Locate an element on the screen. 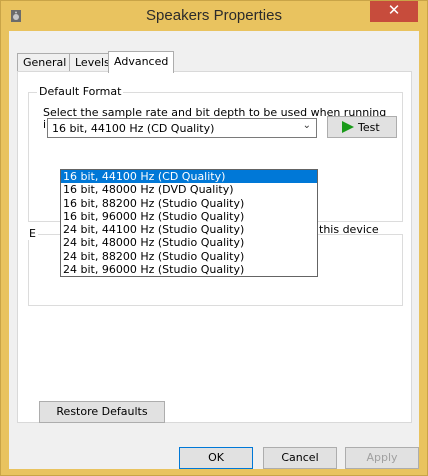 The image size is (428, 476). dropdown-option: 16 bit, 88200 Hz (Studio Quality) is located at coordinates (189, 203).